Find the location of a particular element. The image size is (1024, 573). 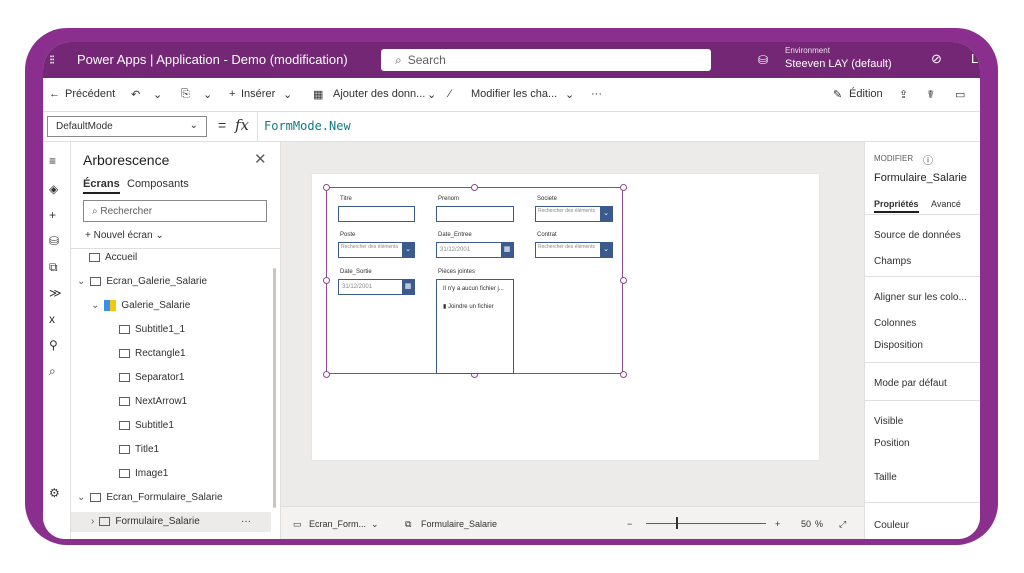

layers-icon: ◈ is located at coordinates (53, 189).